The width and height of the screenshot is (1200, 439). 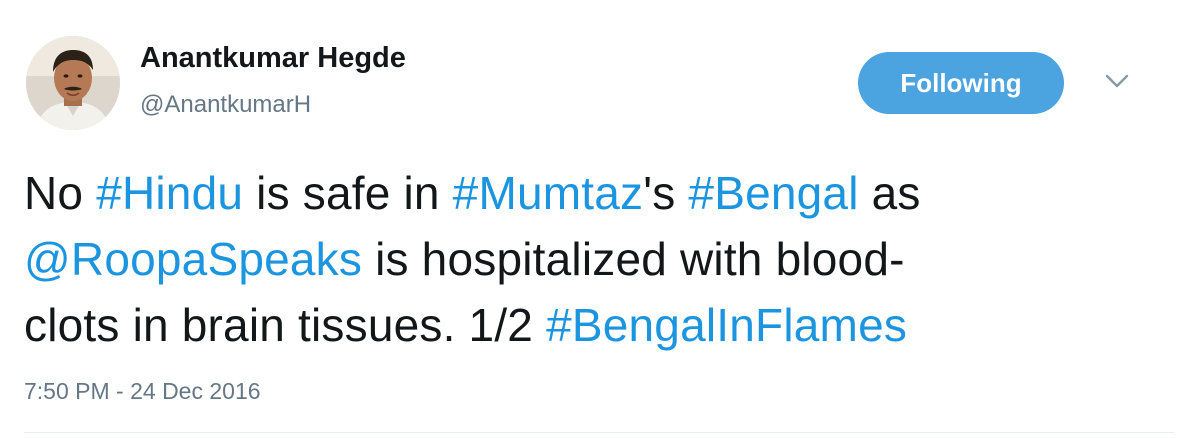 I want to click on user-handle: @AnantkumarH, so click(x=225, y=105).